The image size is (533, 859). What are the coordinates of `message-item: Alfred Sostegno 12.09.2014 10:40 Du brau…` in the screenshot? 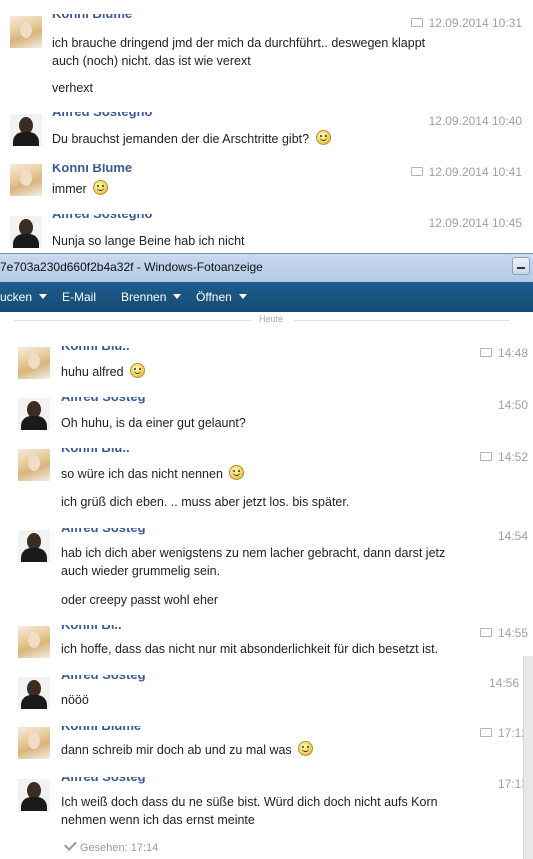 It's located at (266, 134).